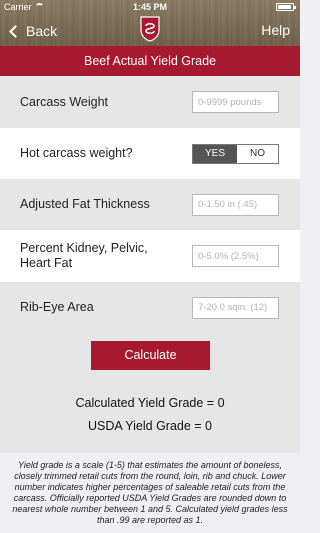 This screenshot has width=320, height=533. I want to click on kph-label-line2: Heart Fat, so click(46, 263).